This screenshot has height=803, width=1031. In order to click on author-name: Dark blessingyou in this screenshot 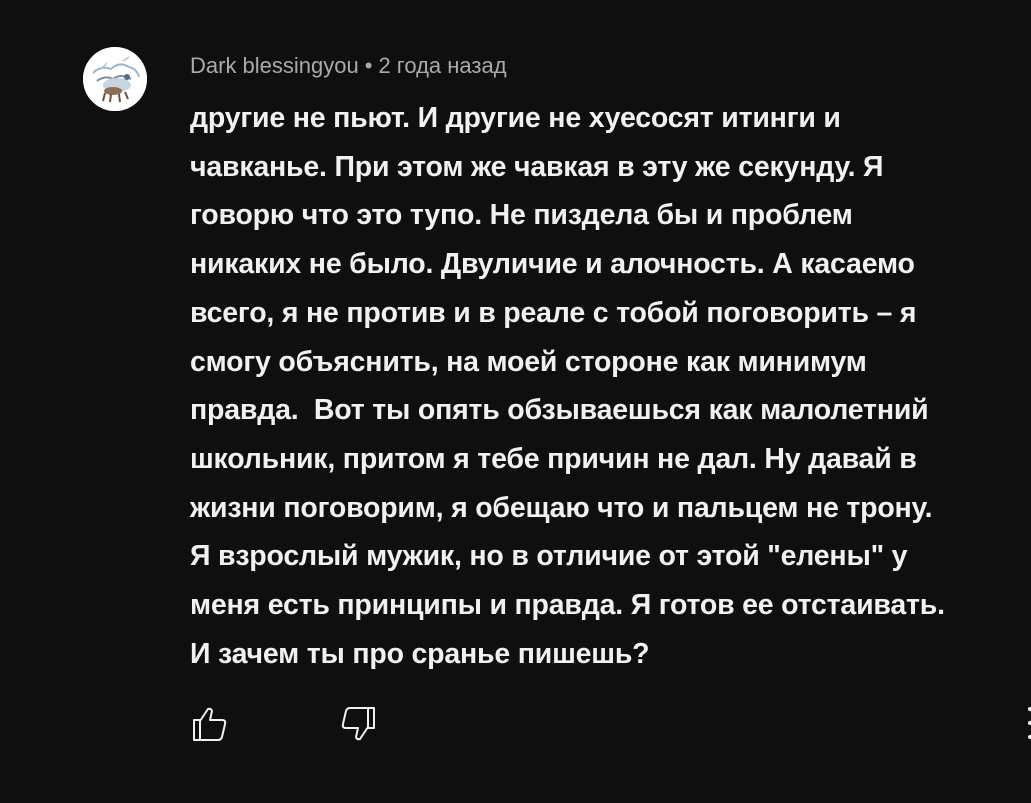, I will do `click(274, 65)`.